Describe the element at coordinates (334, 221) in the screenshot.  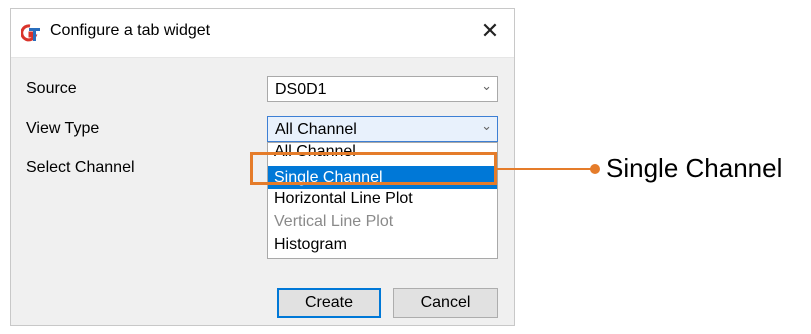
I see `option-vertical-line-plot: Vertical Line Plot` at that location.